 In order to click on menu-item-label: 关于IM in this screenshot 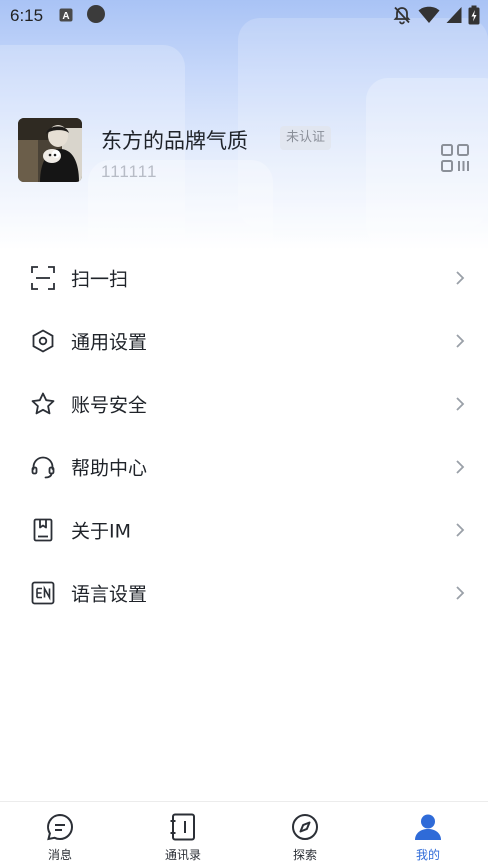, I will do `click(101, 531)`.